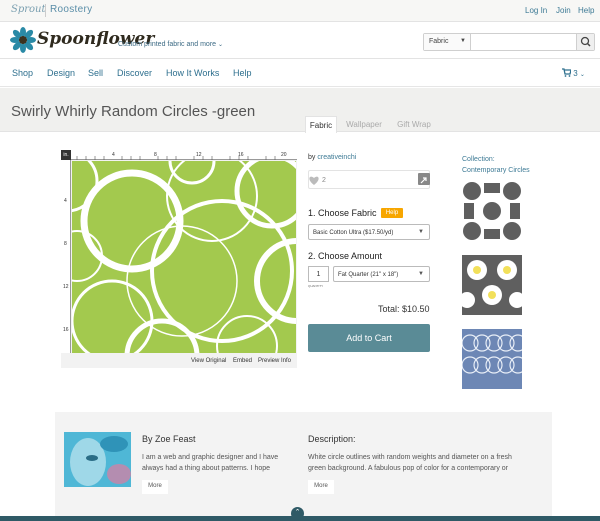 Image resolution: width=600 pixels, height=521 pixels. What do you see at coordinates (321, 487) in the screenshot?
I see `description-more-button: More` at bounding box center [321, 487].